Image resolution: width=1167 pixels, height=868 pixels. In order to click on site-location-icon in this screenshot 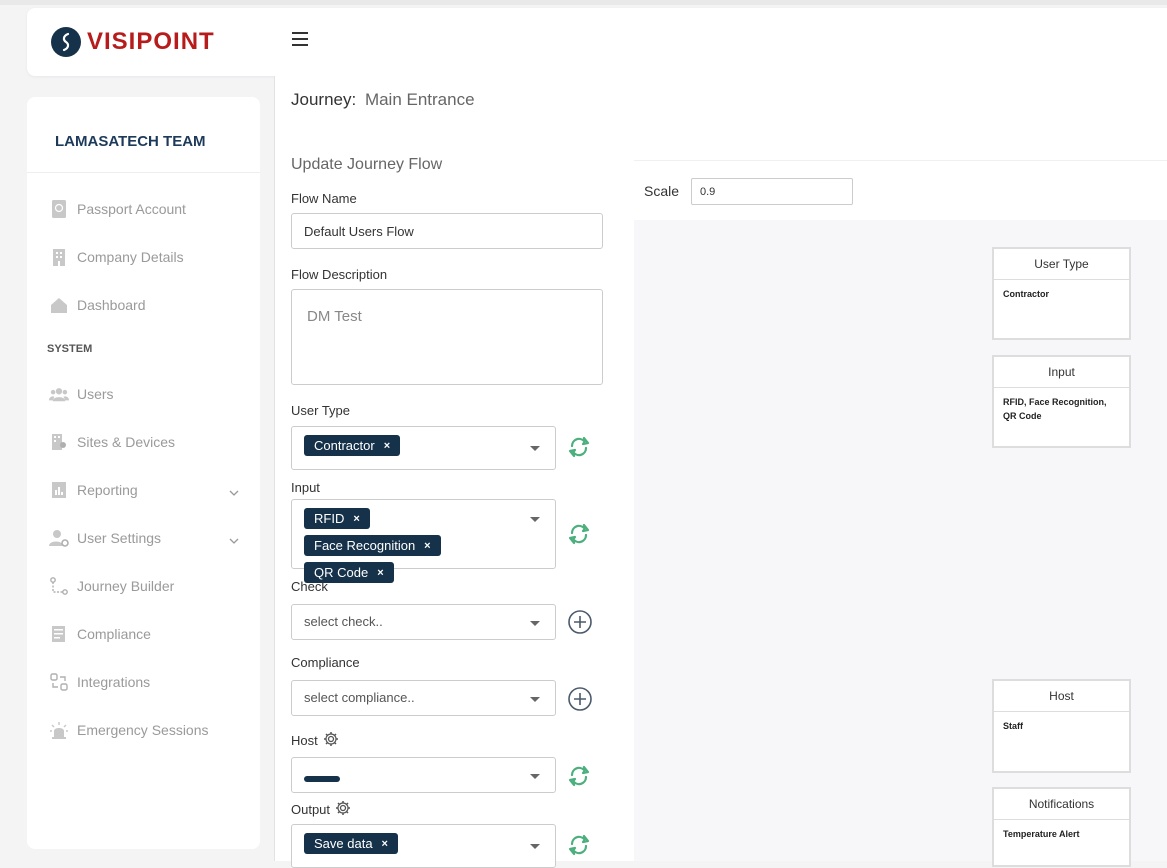, I will do `click(59, 442)`.